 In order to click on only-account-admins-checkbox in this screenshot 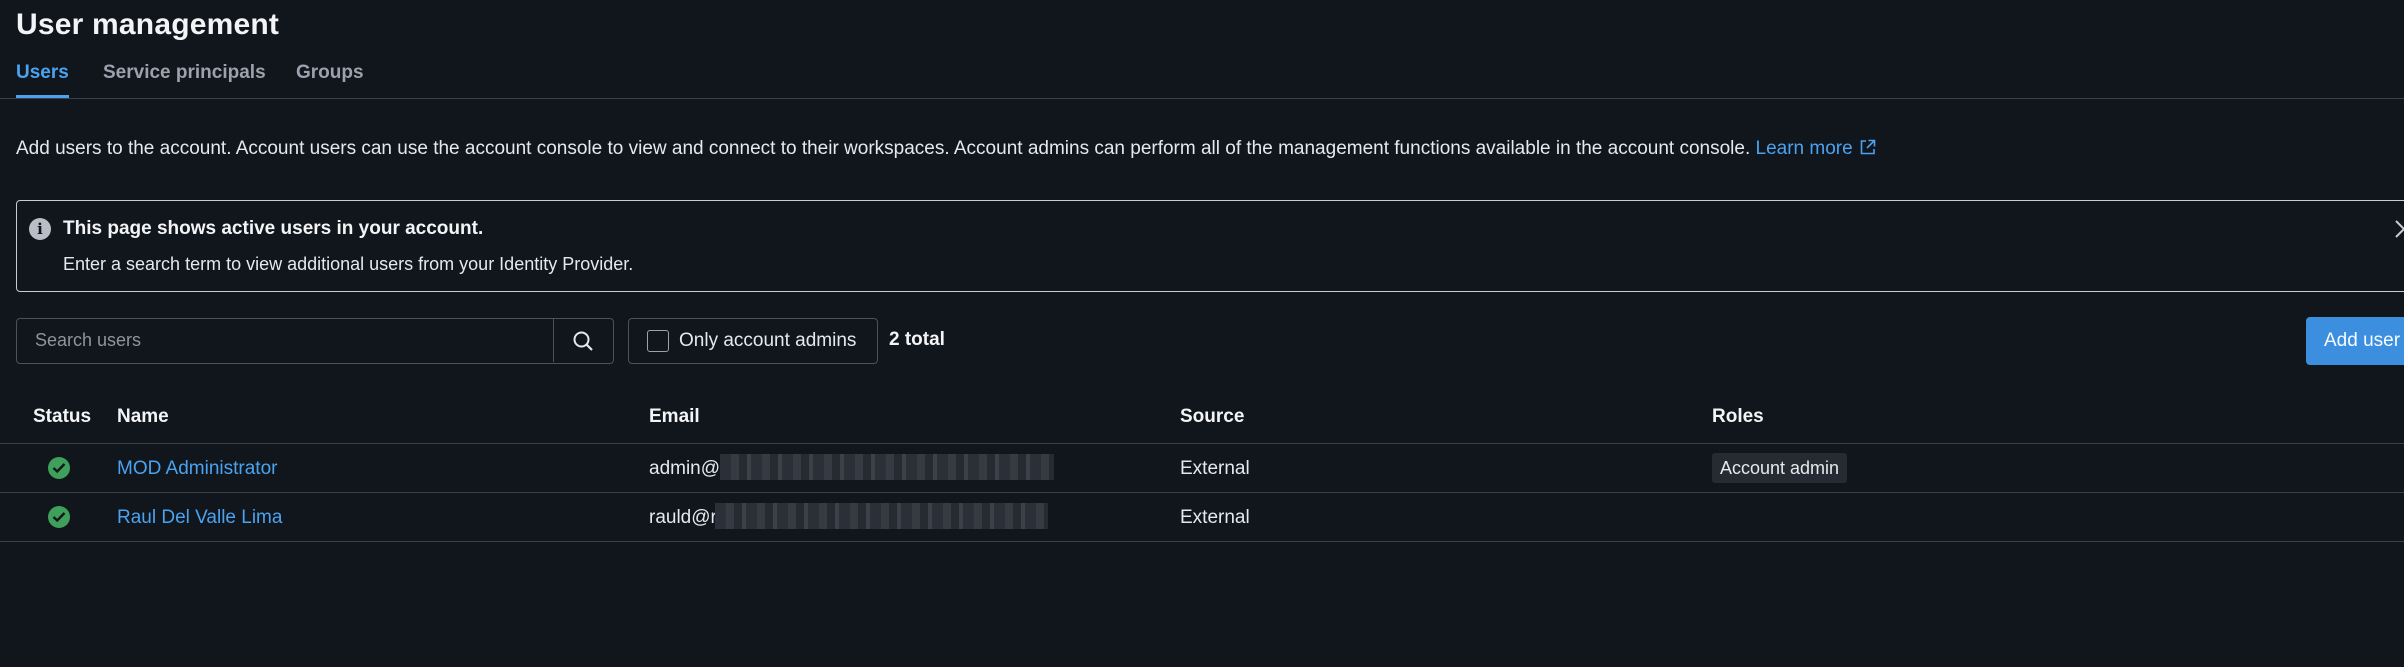, I will do `click(658, 341)`.